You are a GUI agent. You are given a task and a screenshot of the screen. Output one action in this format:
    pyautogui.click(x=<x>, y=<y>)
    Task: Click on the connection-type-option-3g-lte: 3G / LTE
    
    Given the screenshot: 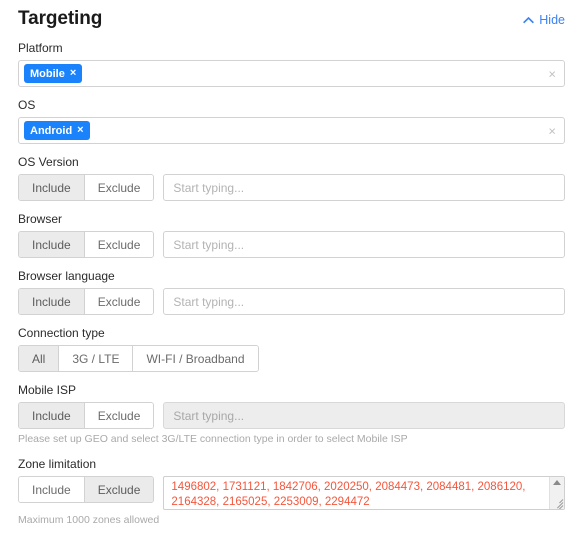 What is the action you would take?
    pyautogui.click(x=96, y=358)
    